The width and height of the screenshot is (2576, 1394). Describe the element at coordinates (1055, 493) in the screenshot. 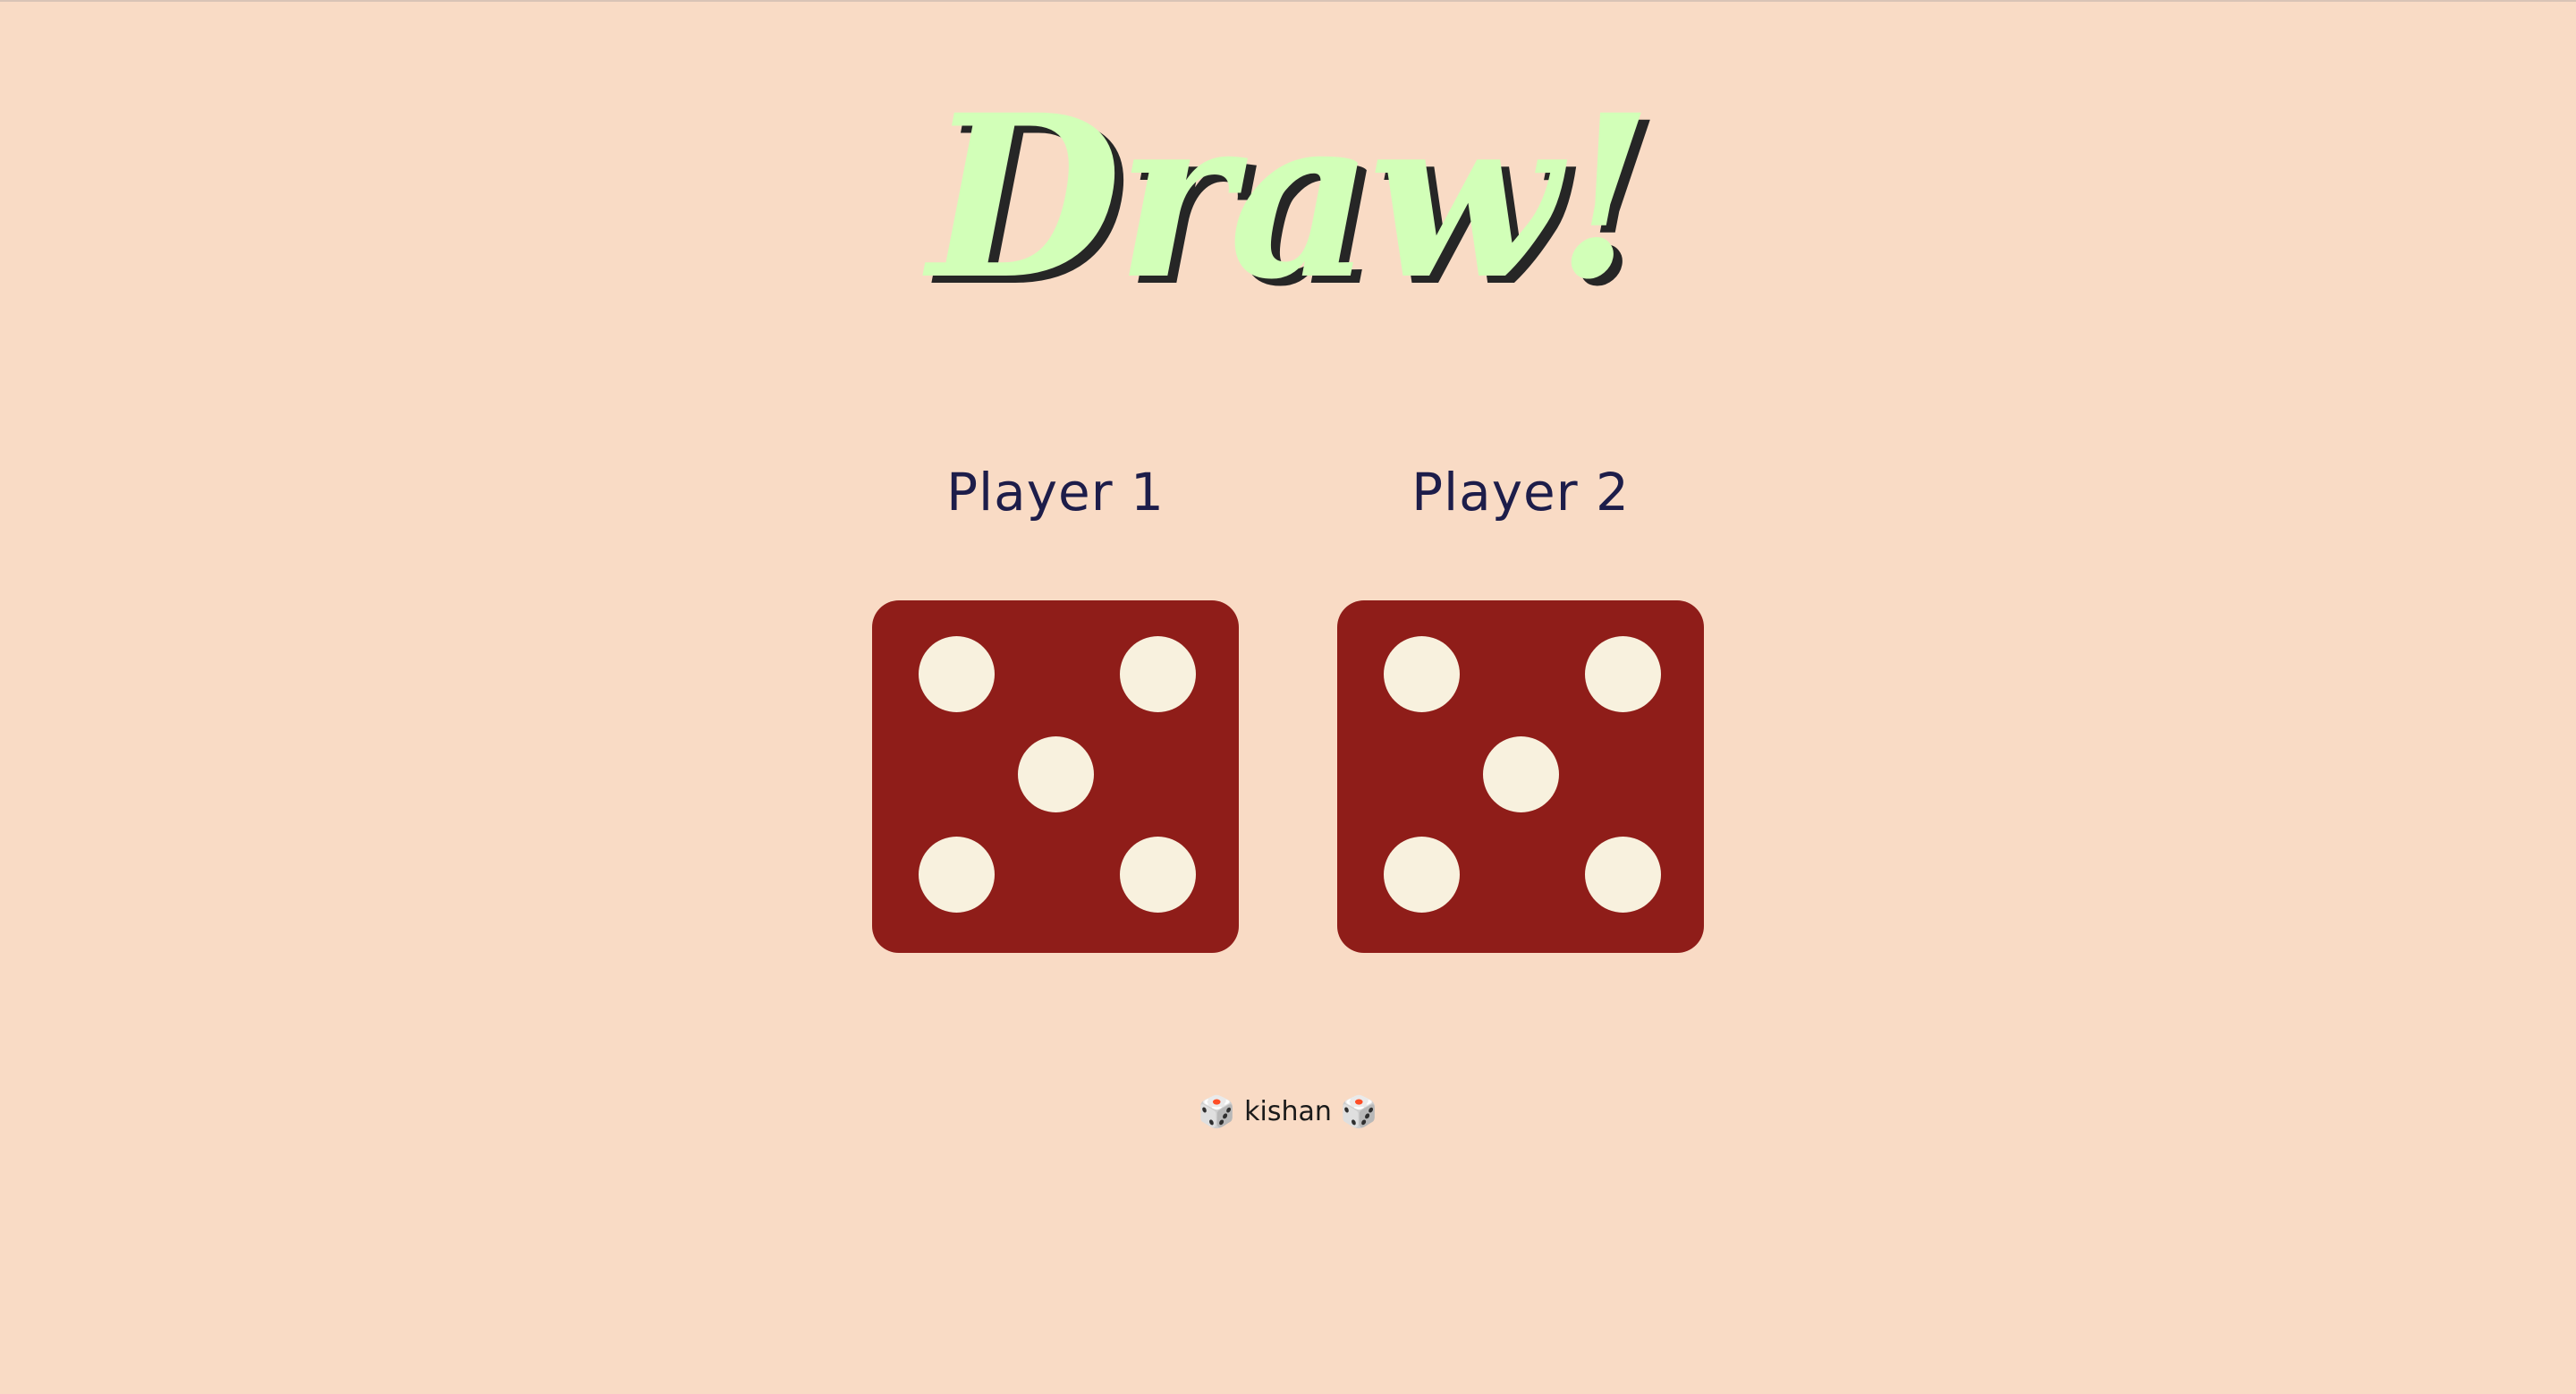

I see `player-1-label: Player 1` at that location.